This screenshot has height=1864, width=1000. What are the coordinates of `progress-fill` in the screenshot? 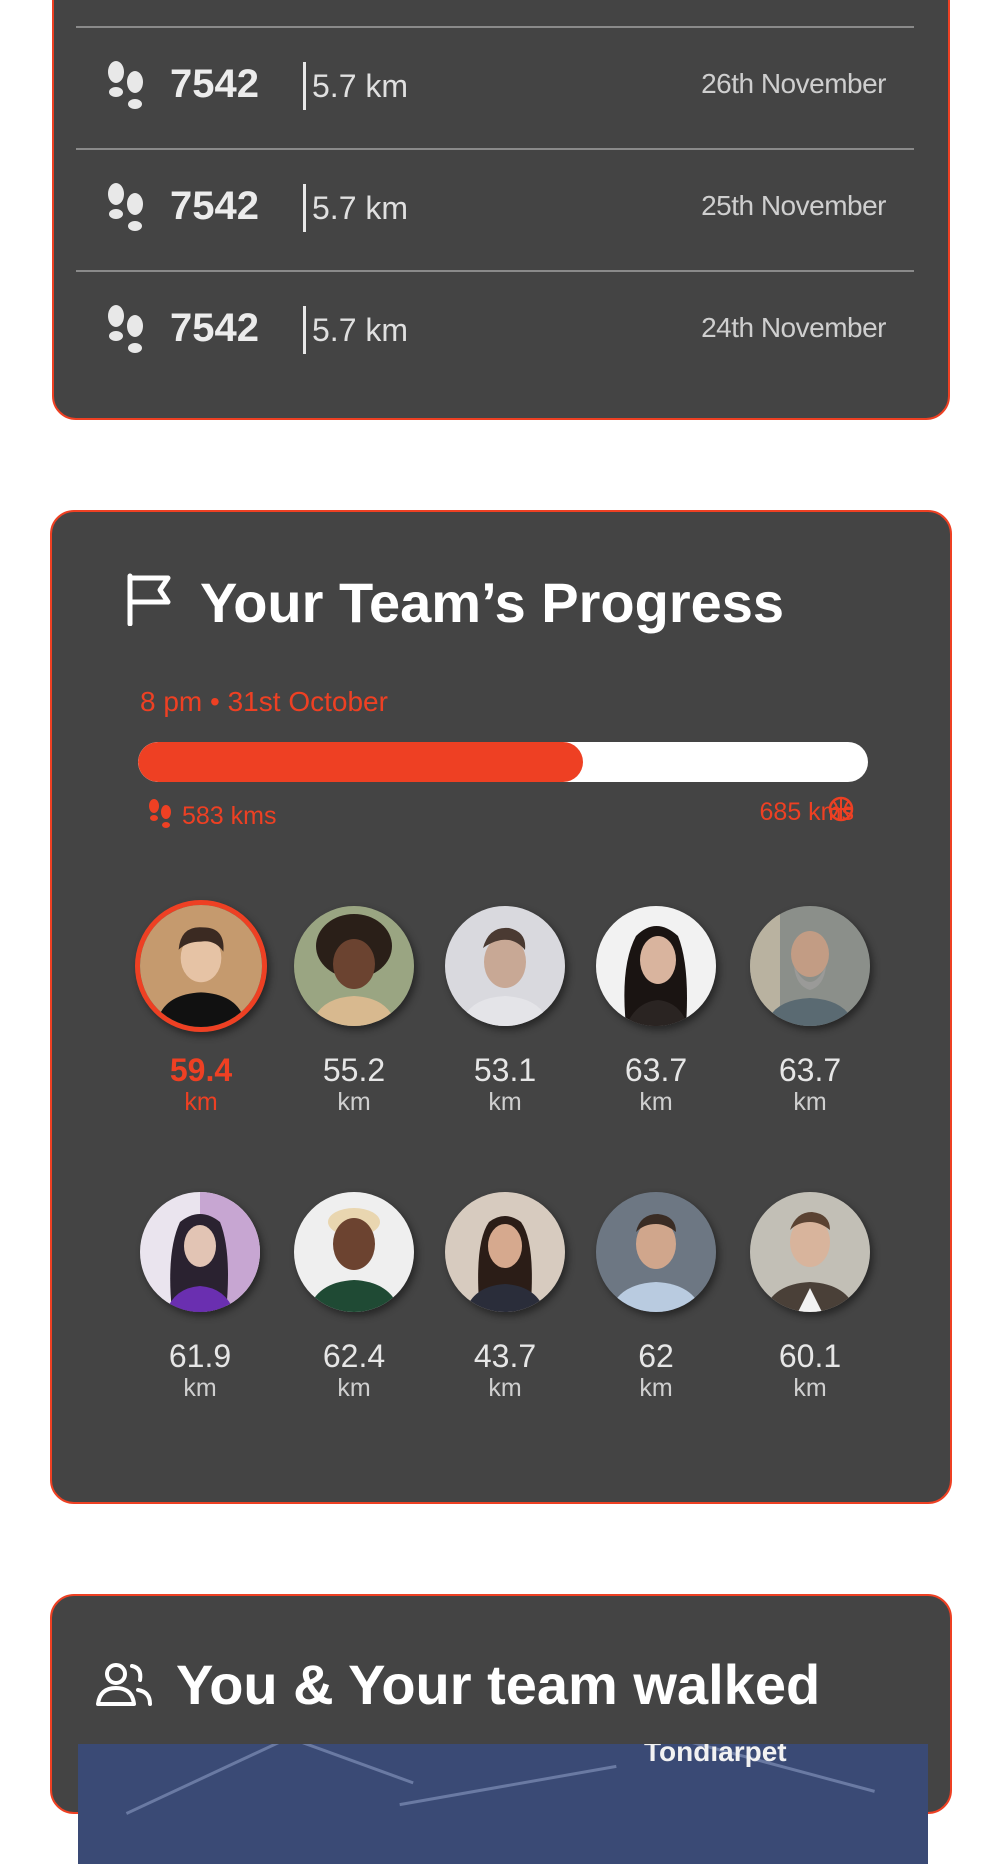 It's located at (361, 762).